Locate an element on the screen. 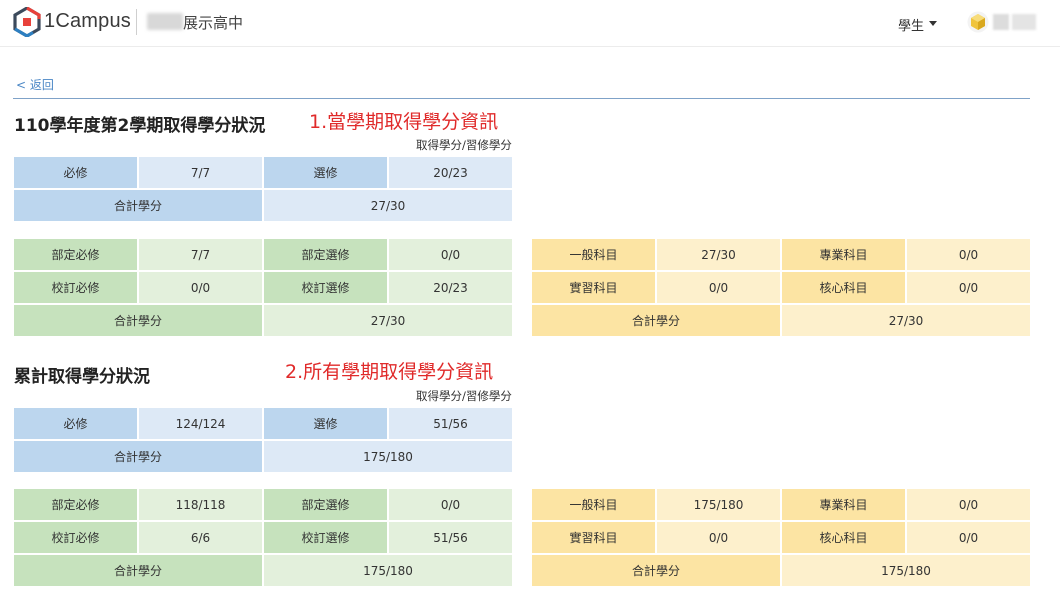  school-elective-value: 51/56 is located at coordinates (450, 537).